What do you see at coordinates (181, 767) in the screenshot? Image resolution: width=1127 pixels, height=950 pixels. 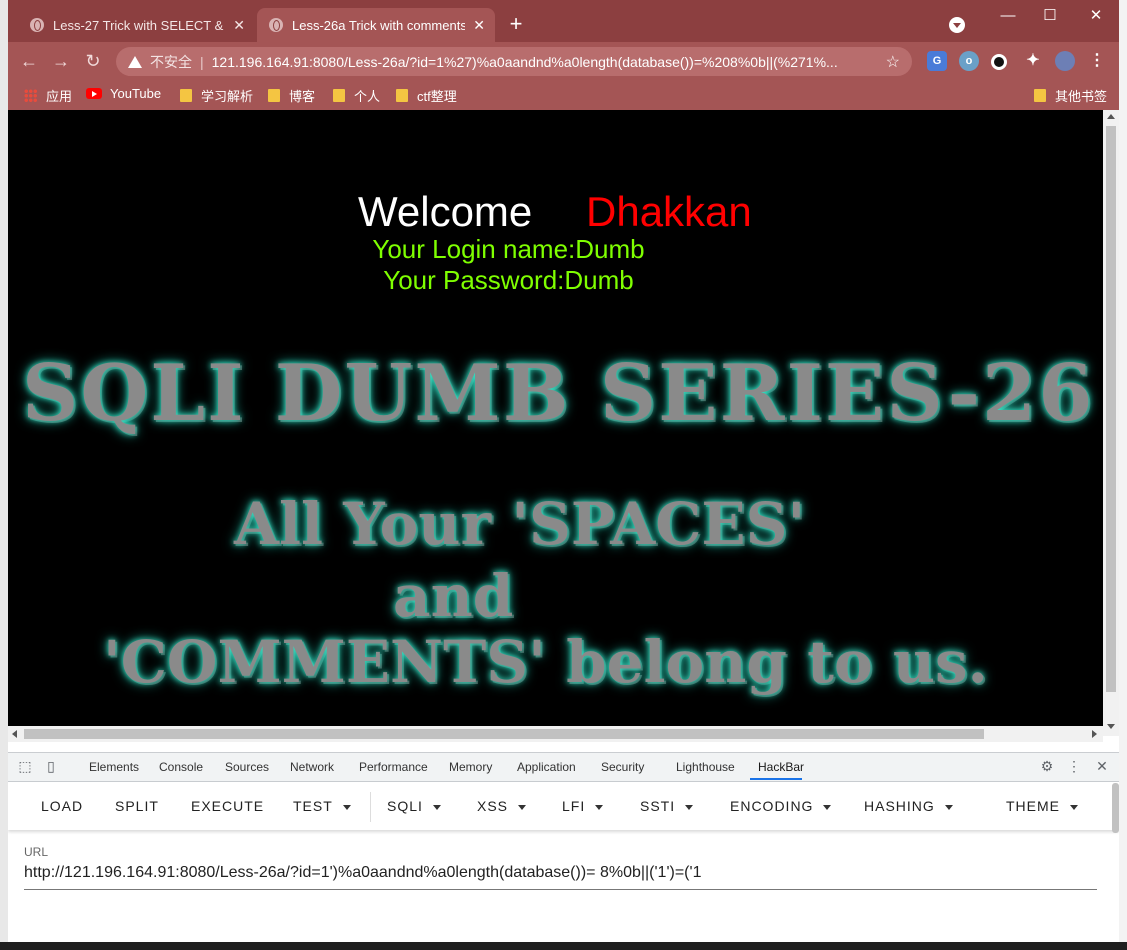 I see `tab-console: Console` at bounding box center [181, 767].